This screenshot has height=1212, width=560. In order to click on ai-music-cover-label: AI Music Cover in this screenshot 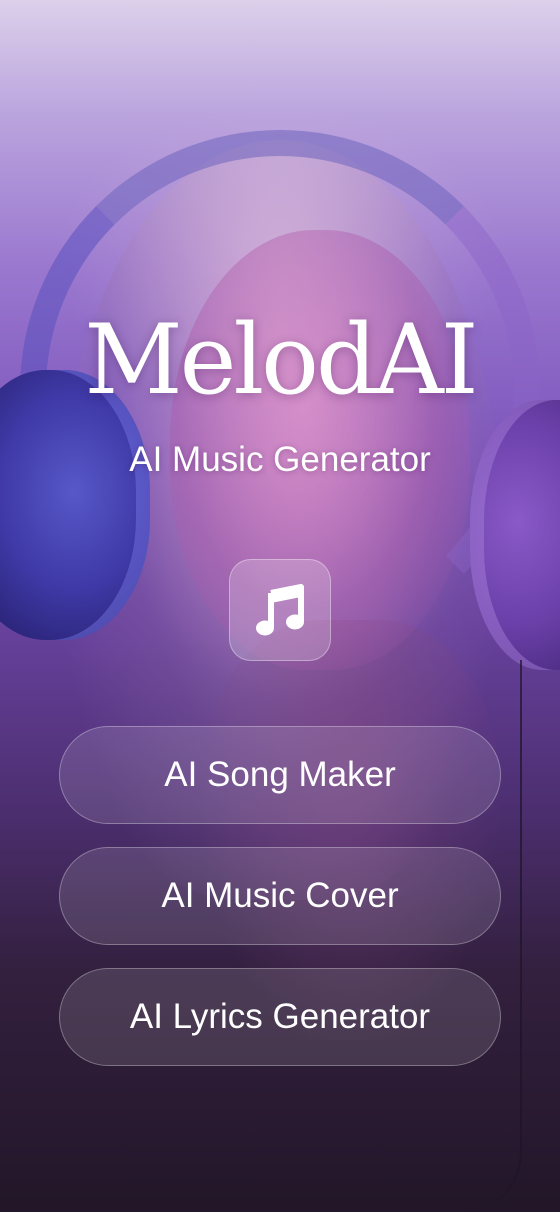, I will do `click(280, 895)`.